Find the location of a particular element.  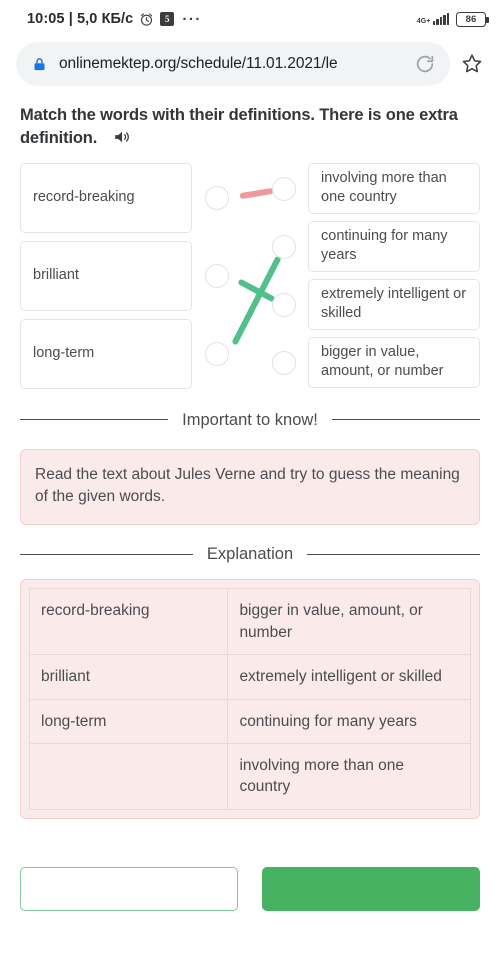

message-badge-count: 5 is located at coordinates (167, 19).